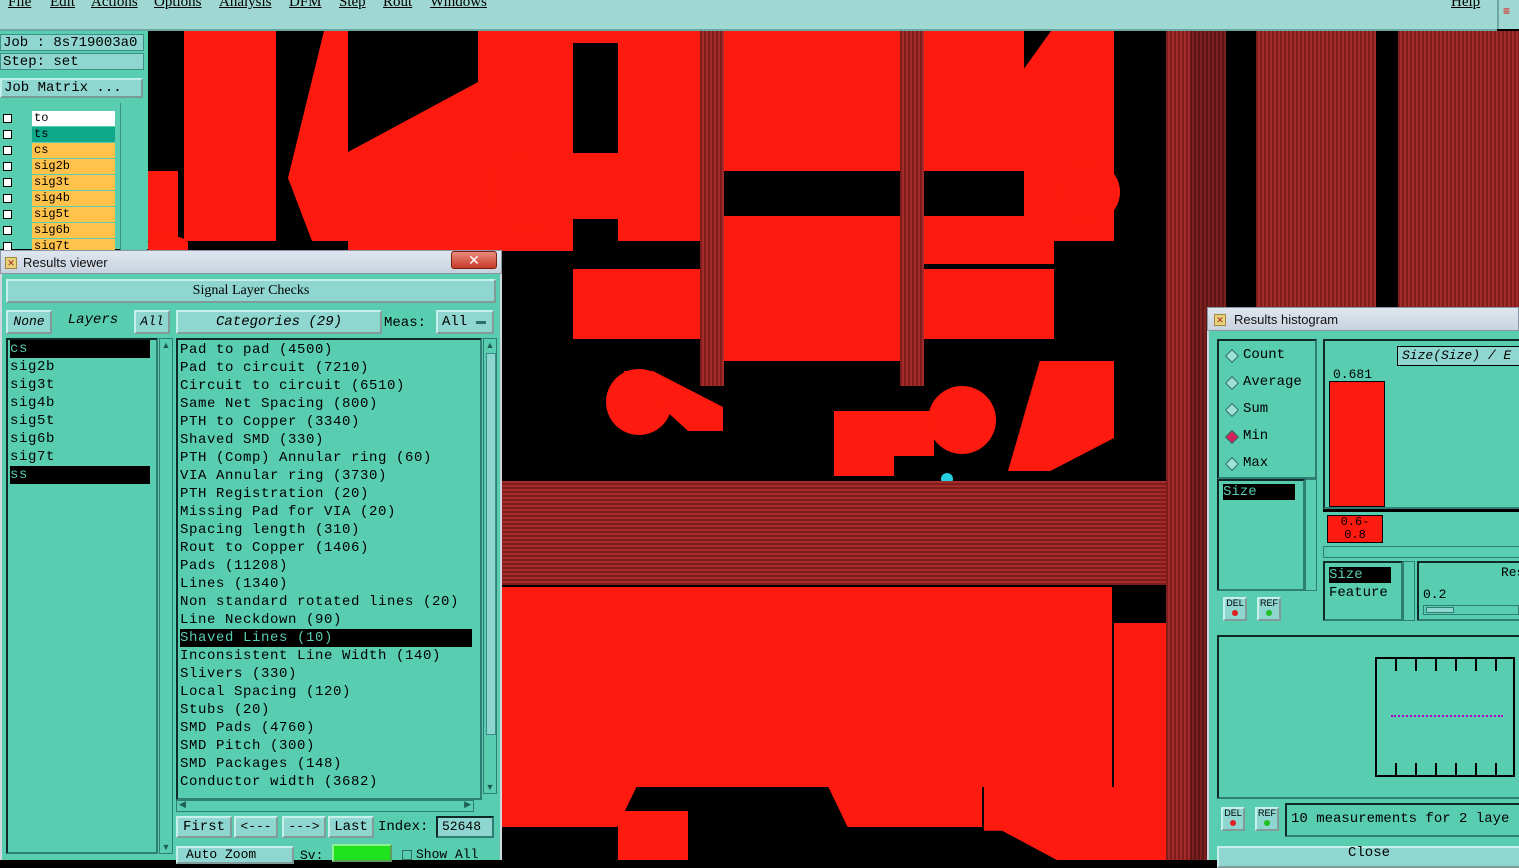 Image resolution: width=1519 pixels, height=868 pixels. Describe the element at coordinates (256, 827) in the screenshot. I see `prev-button: <---` at that location.